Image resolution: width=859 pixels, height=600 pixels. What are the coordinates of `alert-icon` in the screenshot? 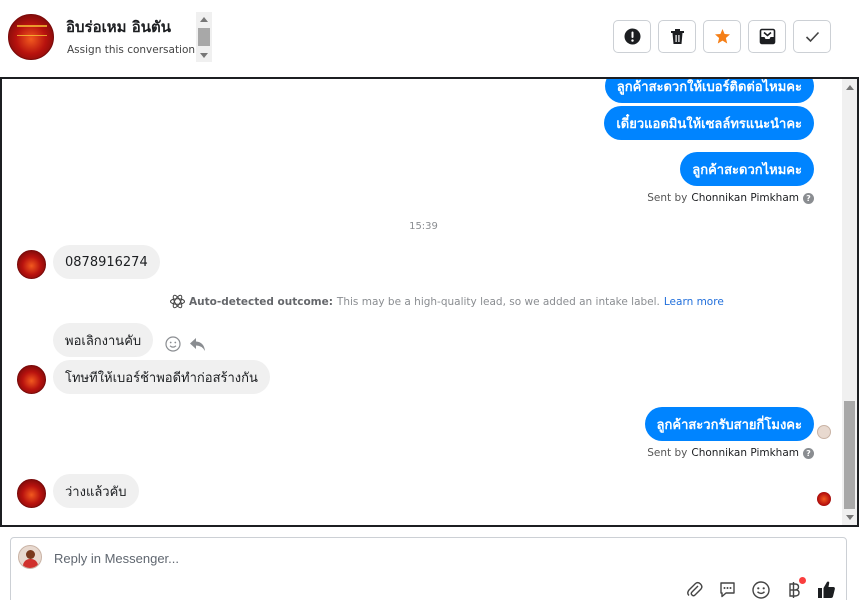 It's located at (632, 36).